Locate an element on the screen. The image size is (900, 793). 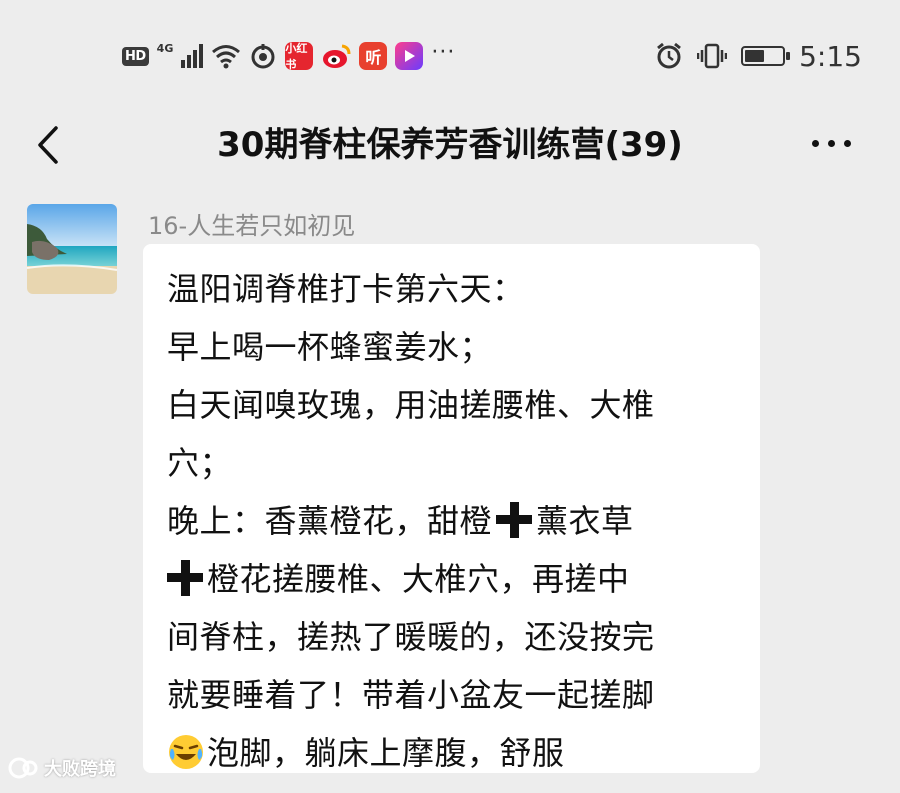
message-line: 橙花搓腰椎、大椎穴，再搓中 is located at coordinates (451, 579).